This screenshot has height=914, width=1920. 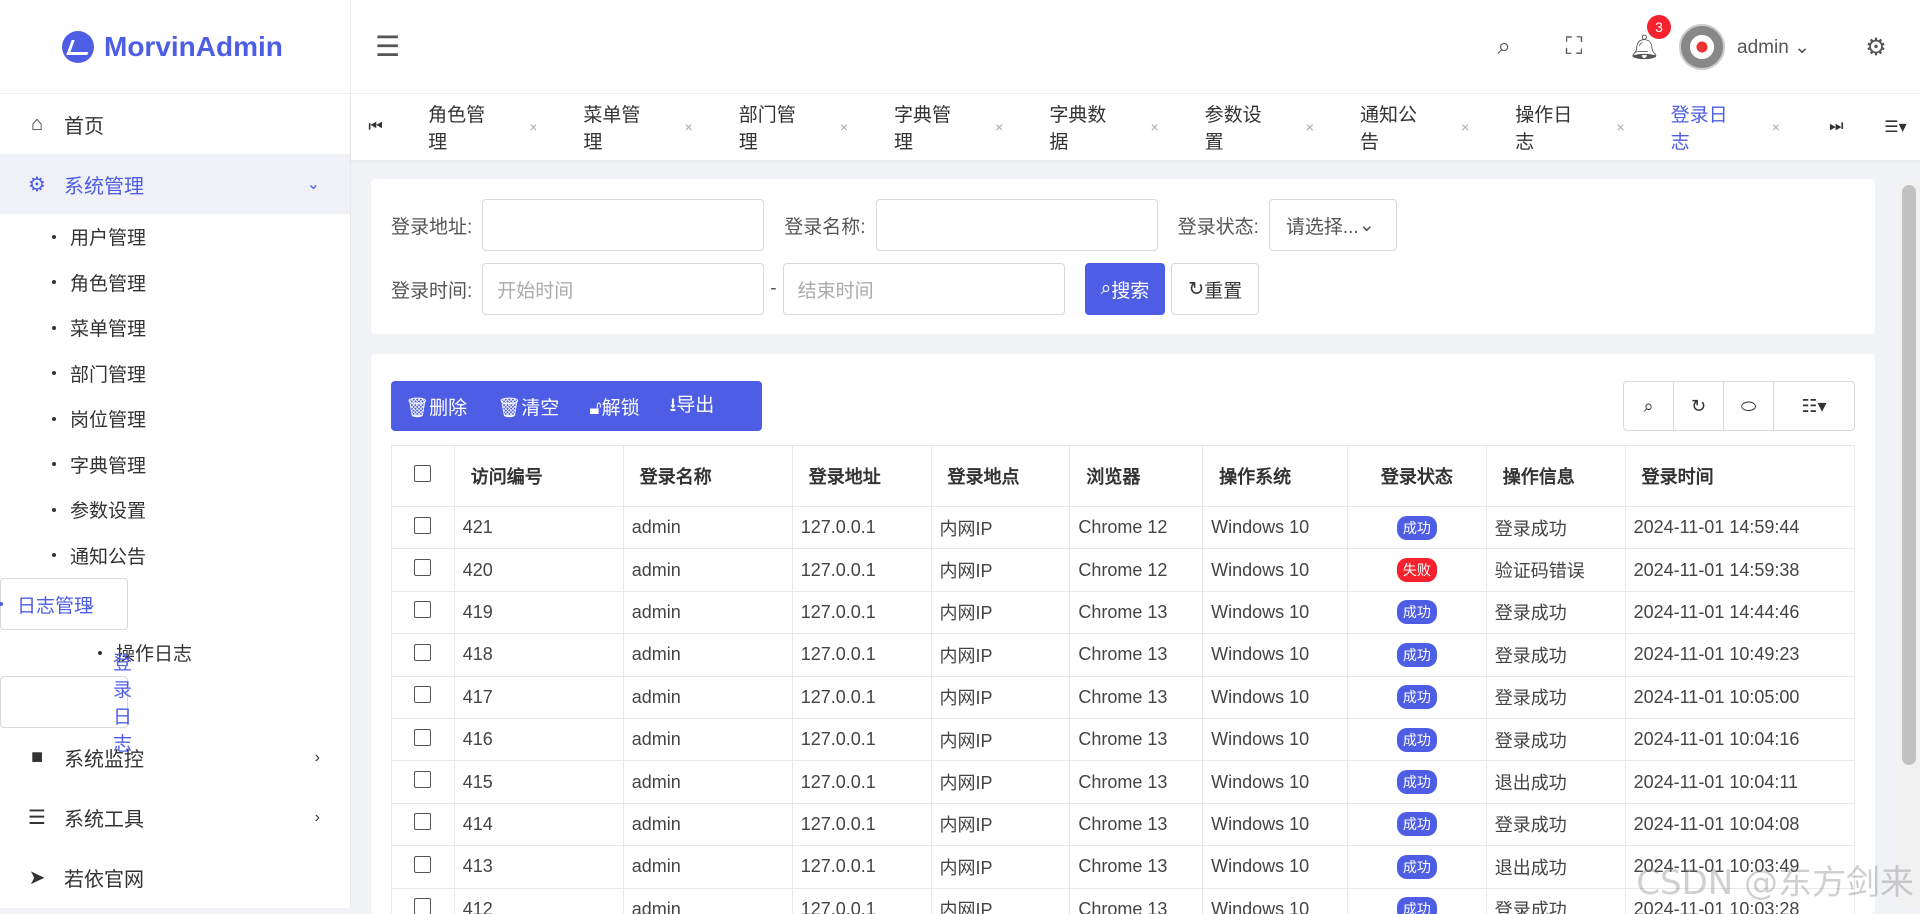 I want to click on hamburger-icon: ☰, so click(x=387, y=46).